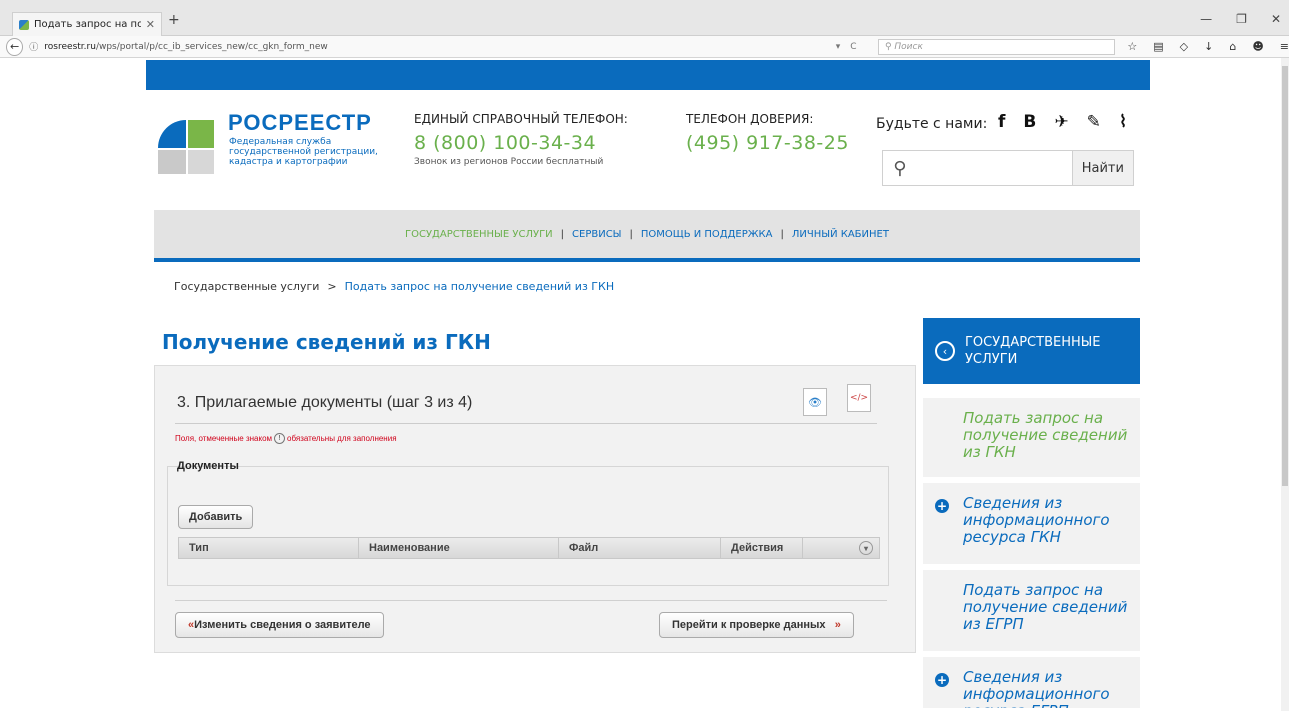 Image resolution: width=1289 pixels, height=711 pixels. I want to click on favicon-icon, so click(24, 24).